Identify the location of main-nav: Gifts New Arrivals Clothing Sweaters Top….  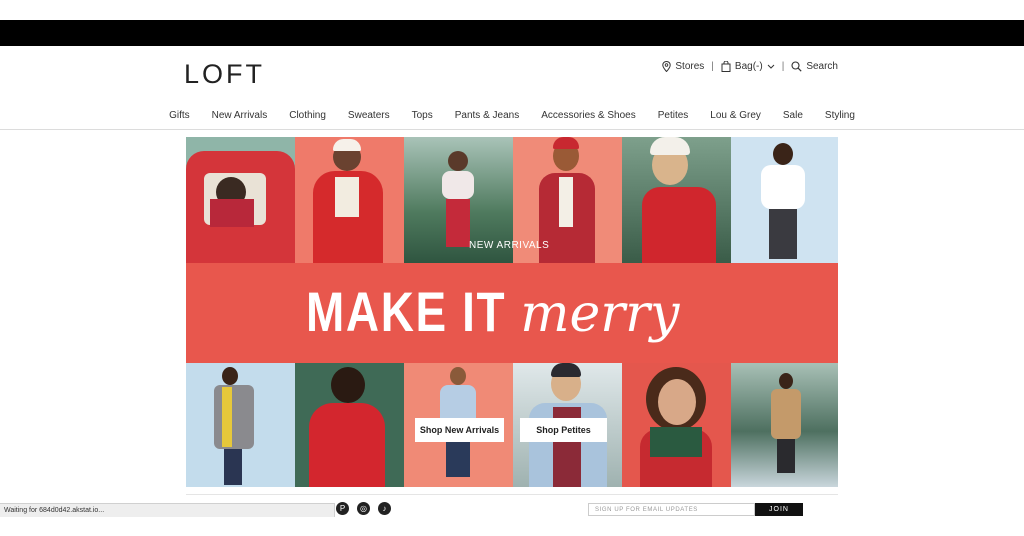
(512, 115).